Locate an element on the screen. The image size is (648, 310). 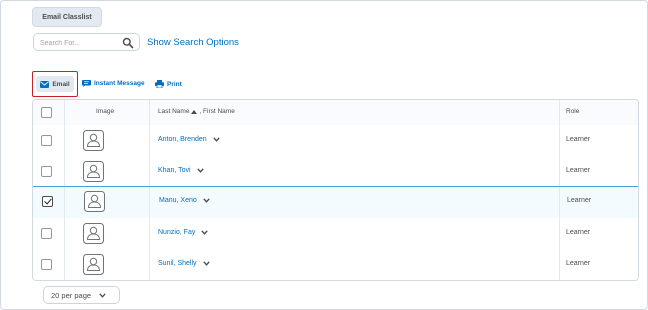
table-row: Anton, Brenden Learner is located at coordinates (335, 141).